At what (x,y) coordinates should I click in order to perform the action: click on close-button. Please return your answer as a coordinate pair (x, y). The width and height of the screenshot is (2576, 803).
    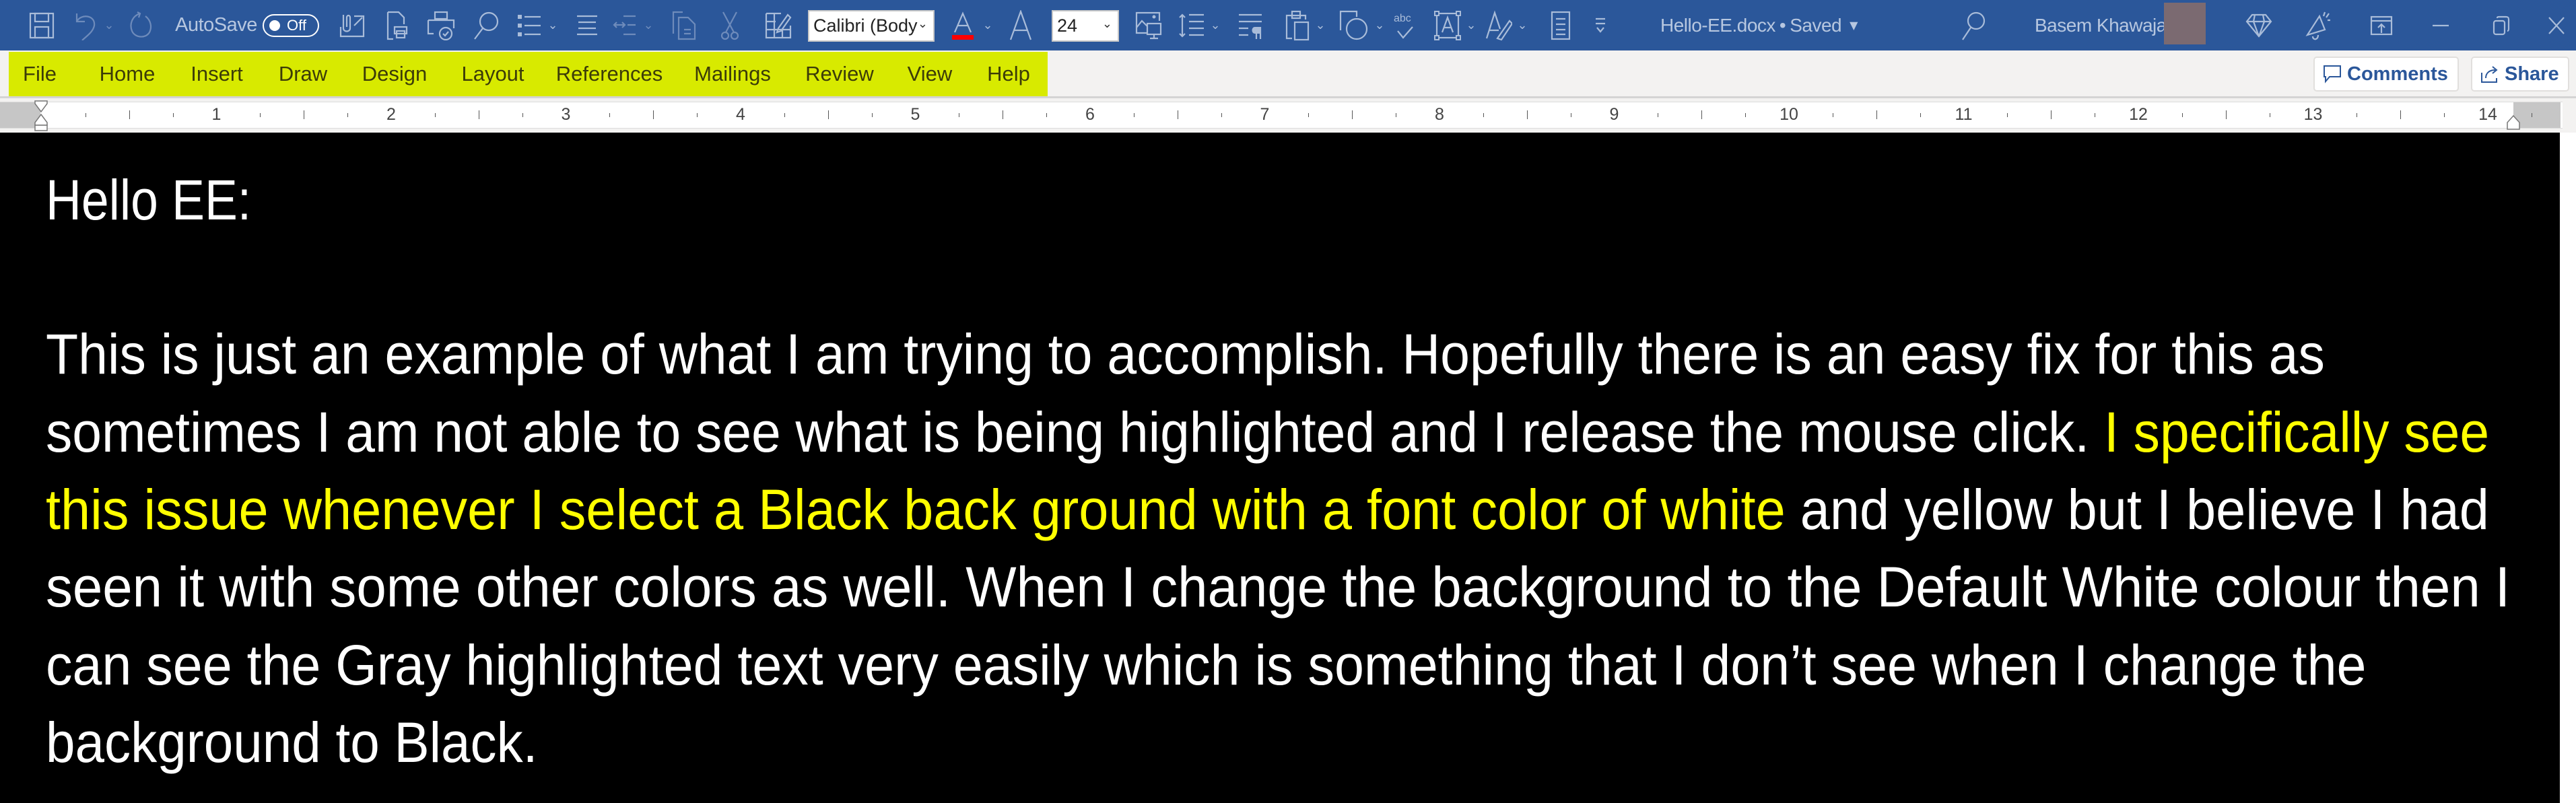
    Looking at the image, I should click on (2556, 25).